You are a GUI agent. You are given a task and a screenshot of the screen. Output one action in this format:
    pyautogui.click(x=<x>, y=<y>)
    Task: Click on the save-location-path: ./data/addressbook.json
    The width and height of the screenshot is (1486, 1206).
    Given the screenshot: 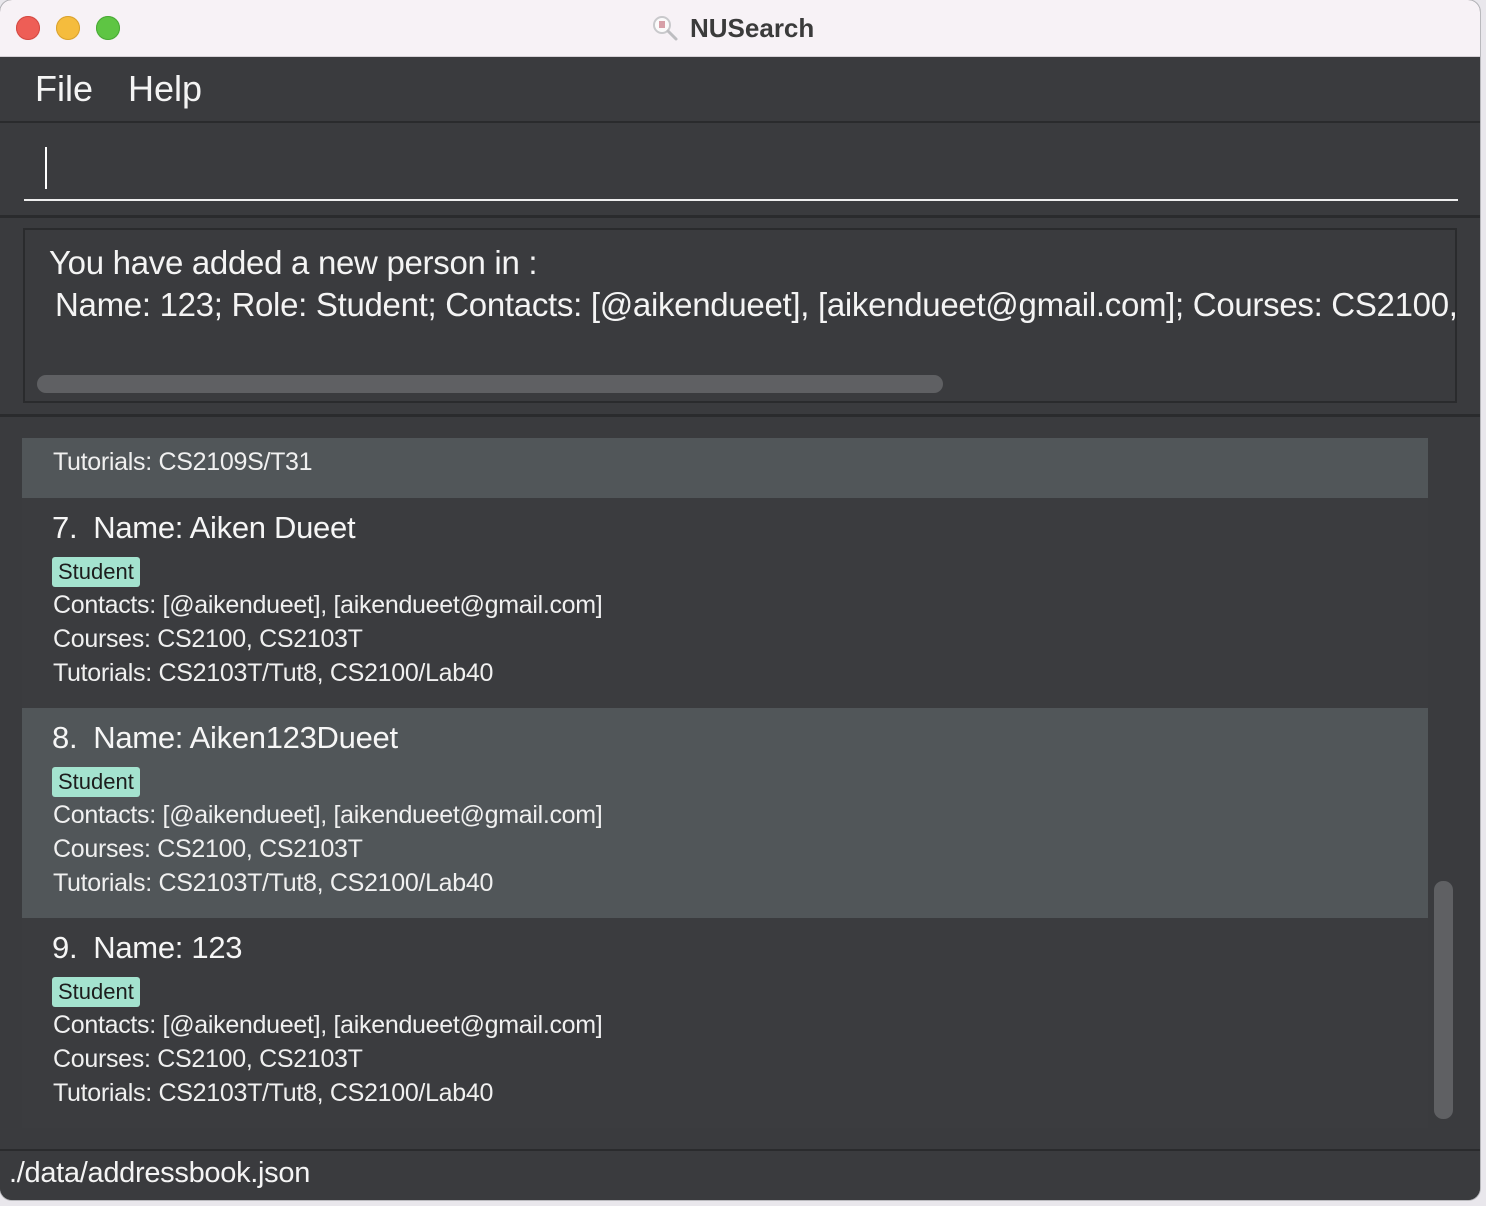 What is the action you would take?
    pyautogui.click(x=160, y=1173)
    